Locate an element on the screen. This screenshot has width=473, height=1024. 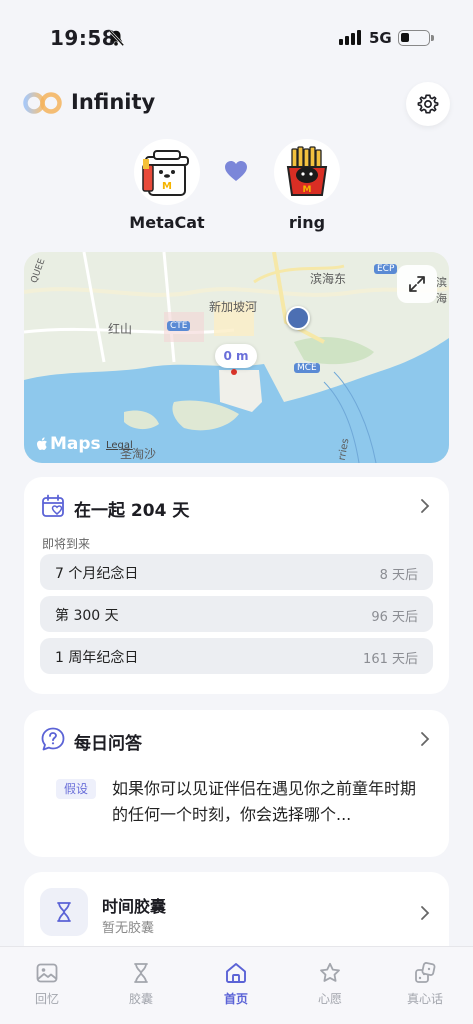
question-category-tag: 假设 is located at coordinates (76, 789).